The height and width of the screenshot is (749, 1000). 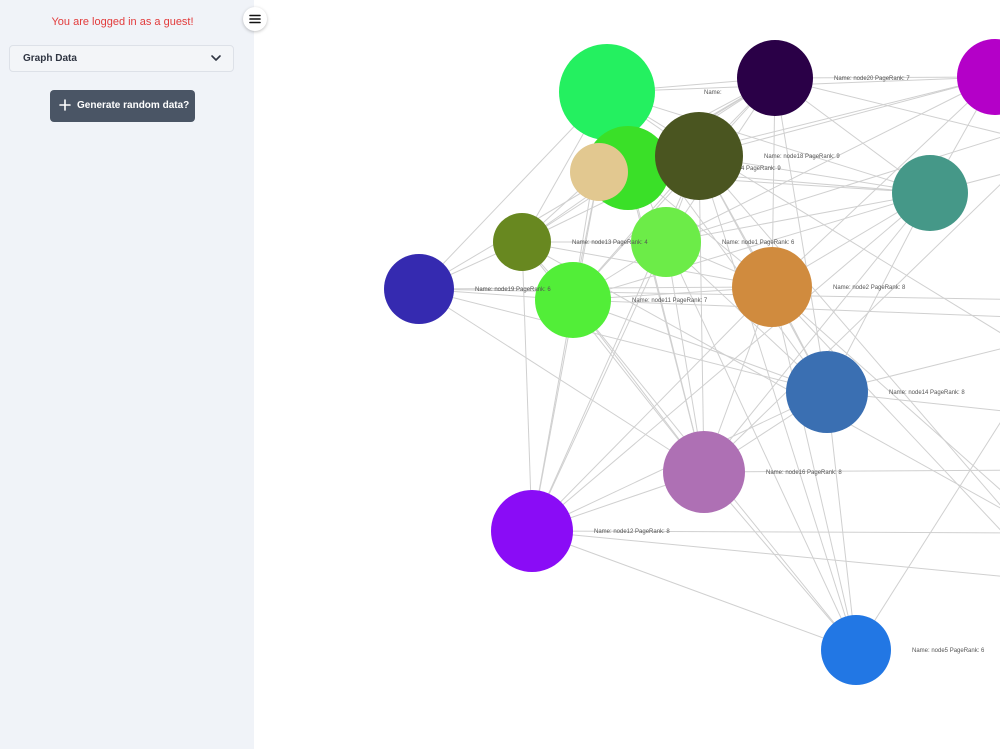 What do you see at coordinates (419, 289) in the screenshot?
I see `graph-node-node19` at bounding box center [419, 289].